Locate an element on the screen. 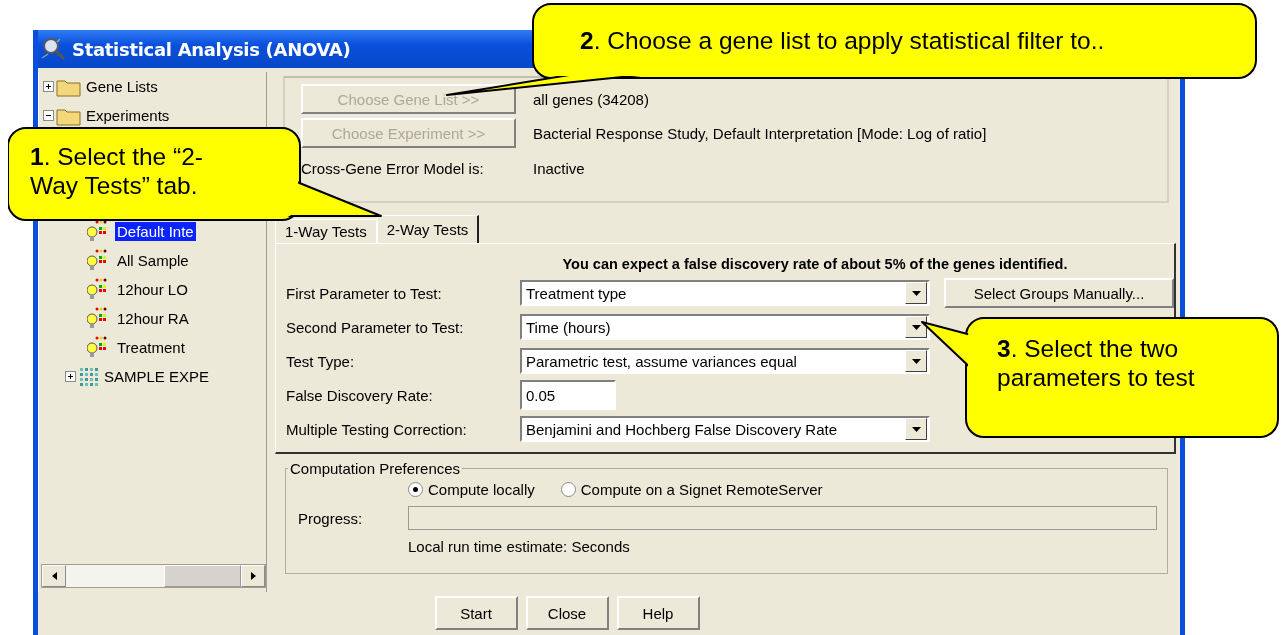 The width and height of the screenshot is (1285, 635). group-title: Computation Preferences is located at coordinates (375, 468).